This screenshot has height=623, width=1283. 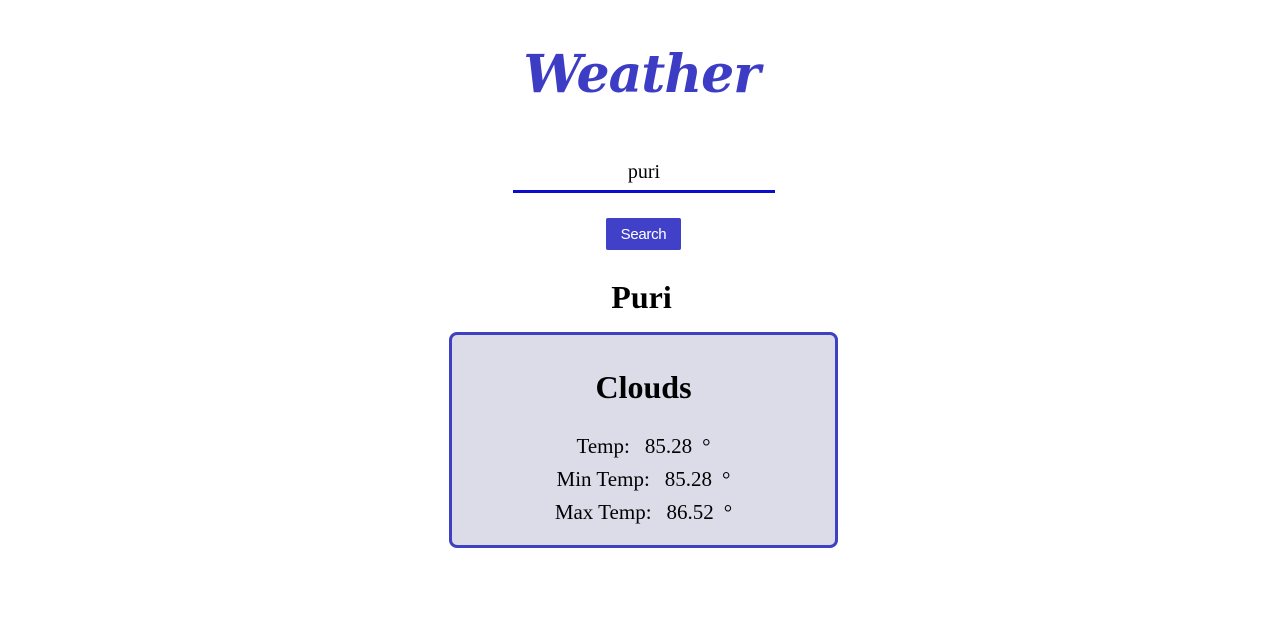 I want to click on city-name: Puri, so click(x=641, y=297).